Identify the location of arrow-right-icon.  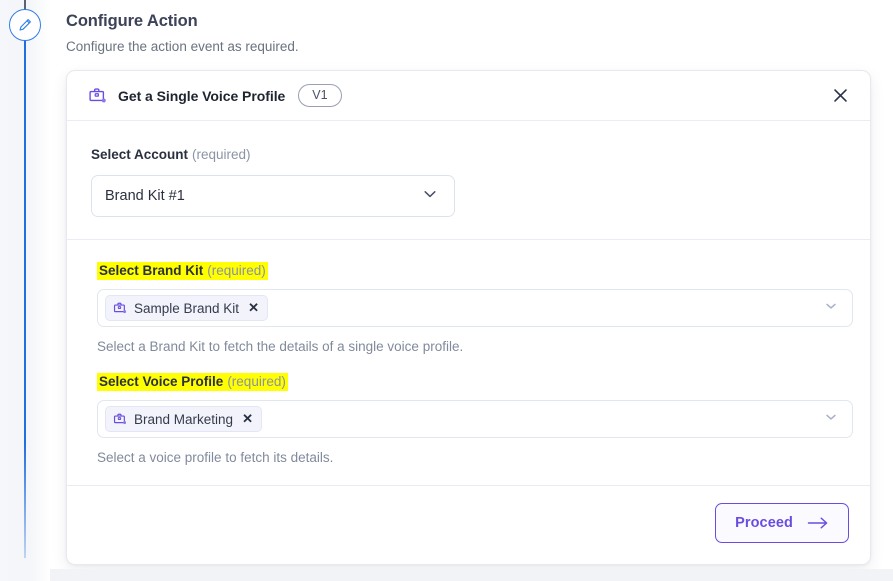
(818, 523).